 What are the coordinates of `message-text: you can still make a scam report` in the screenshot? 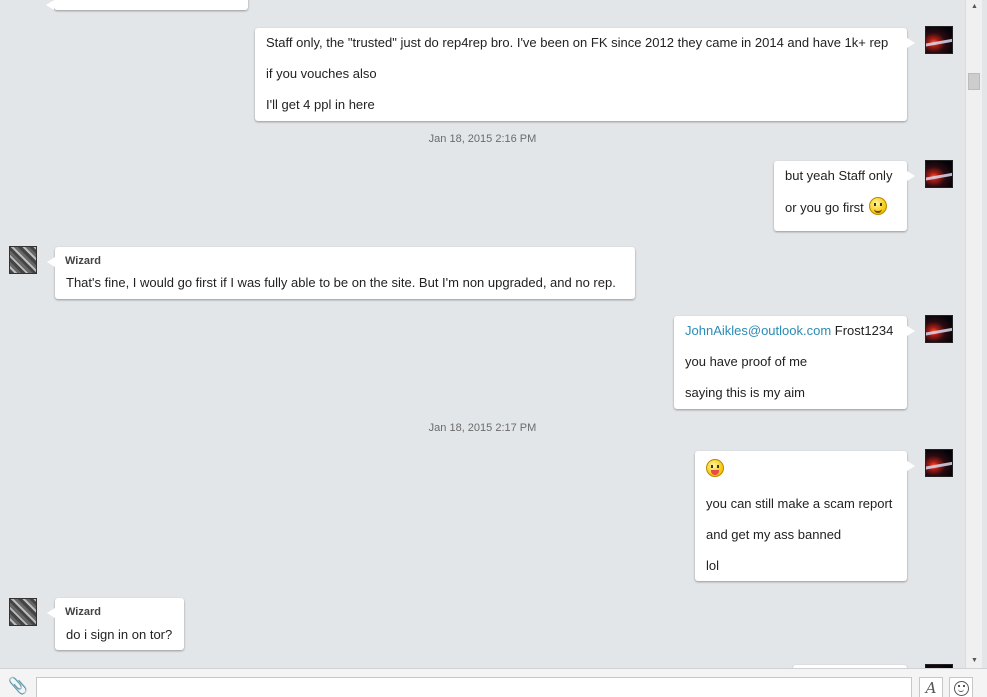 It's located at (799, 503).